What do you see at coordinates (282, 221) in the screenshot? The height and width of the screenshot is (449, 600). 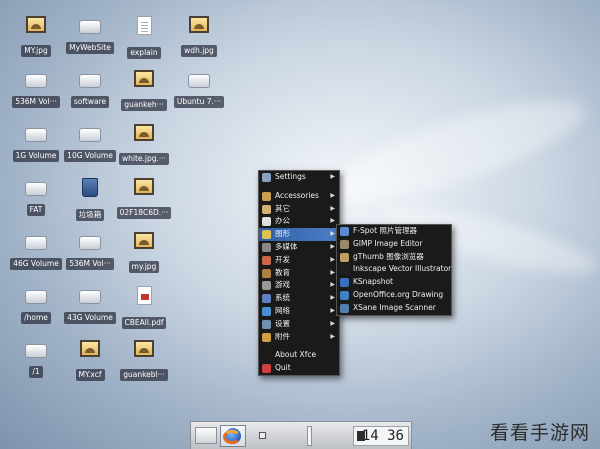 I see `menu-item-label: 办公` at bounding box center [282, 221].